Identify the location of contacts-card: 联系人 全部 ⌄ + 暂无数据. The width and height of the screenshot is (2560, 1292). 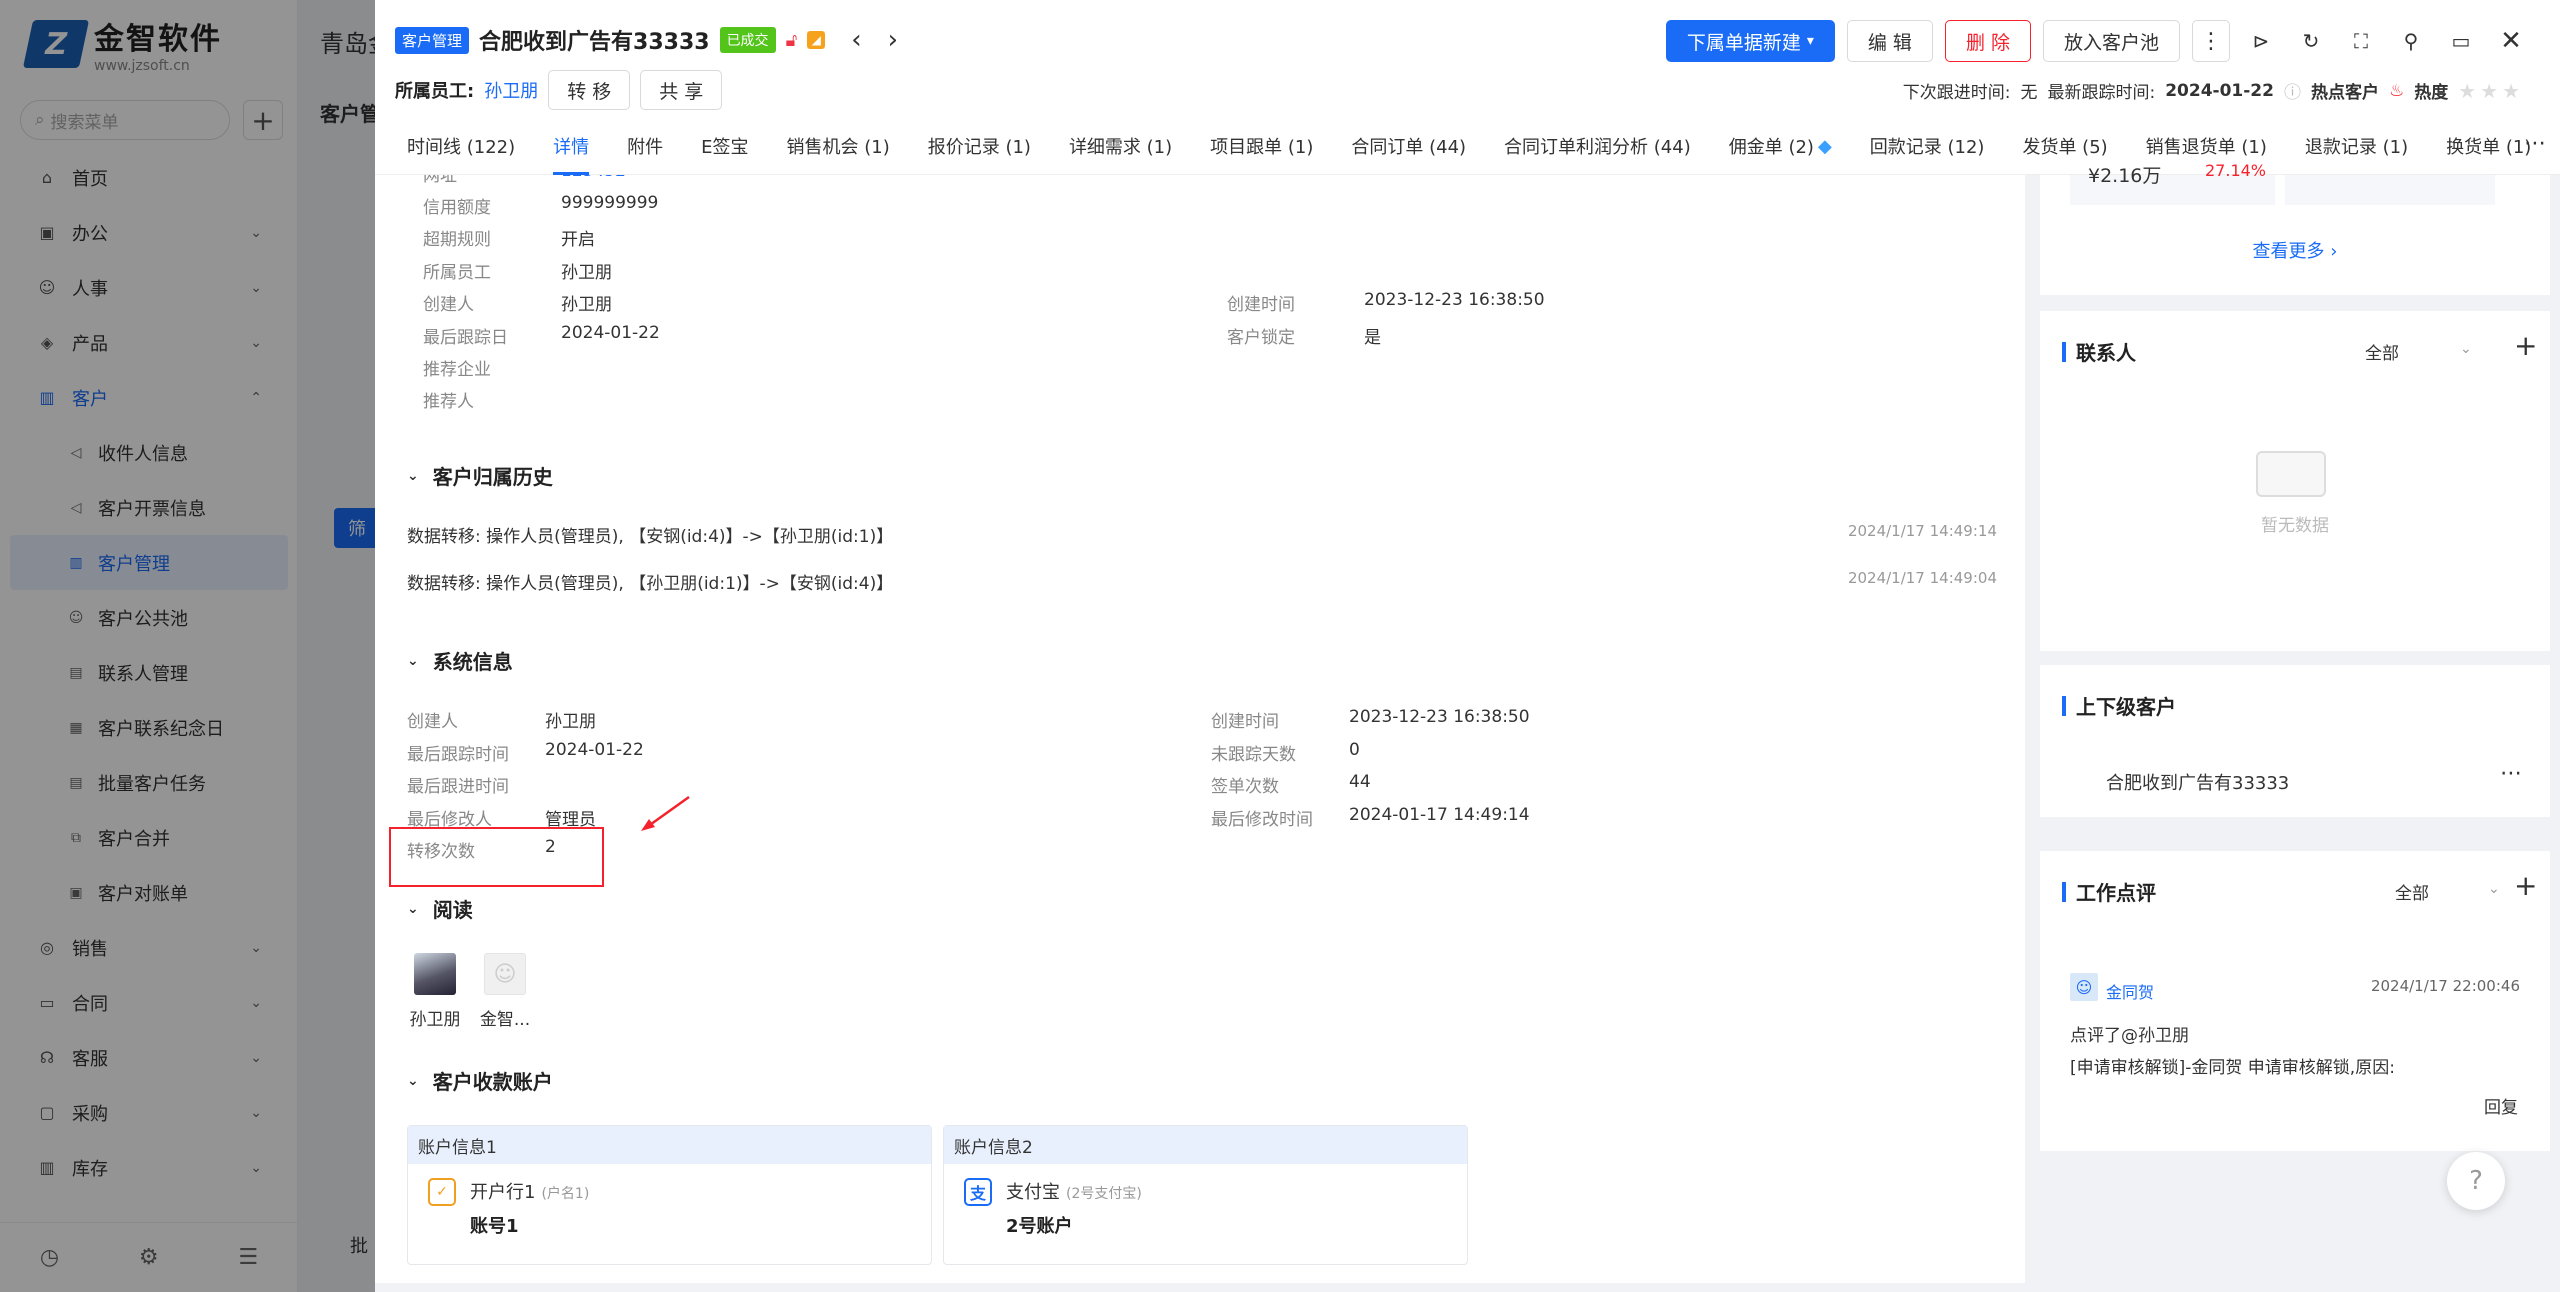
(2295, 481).